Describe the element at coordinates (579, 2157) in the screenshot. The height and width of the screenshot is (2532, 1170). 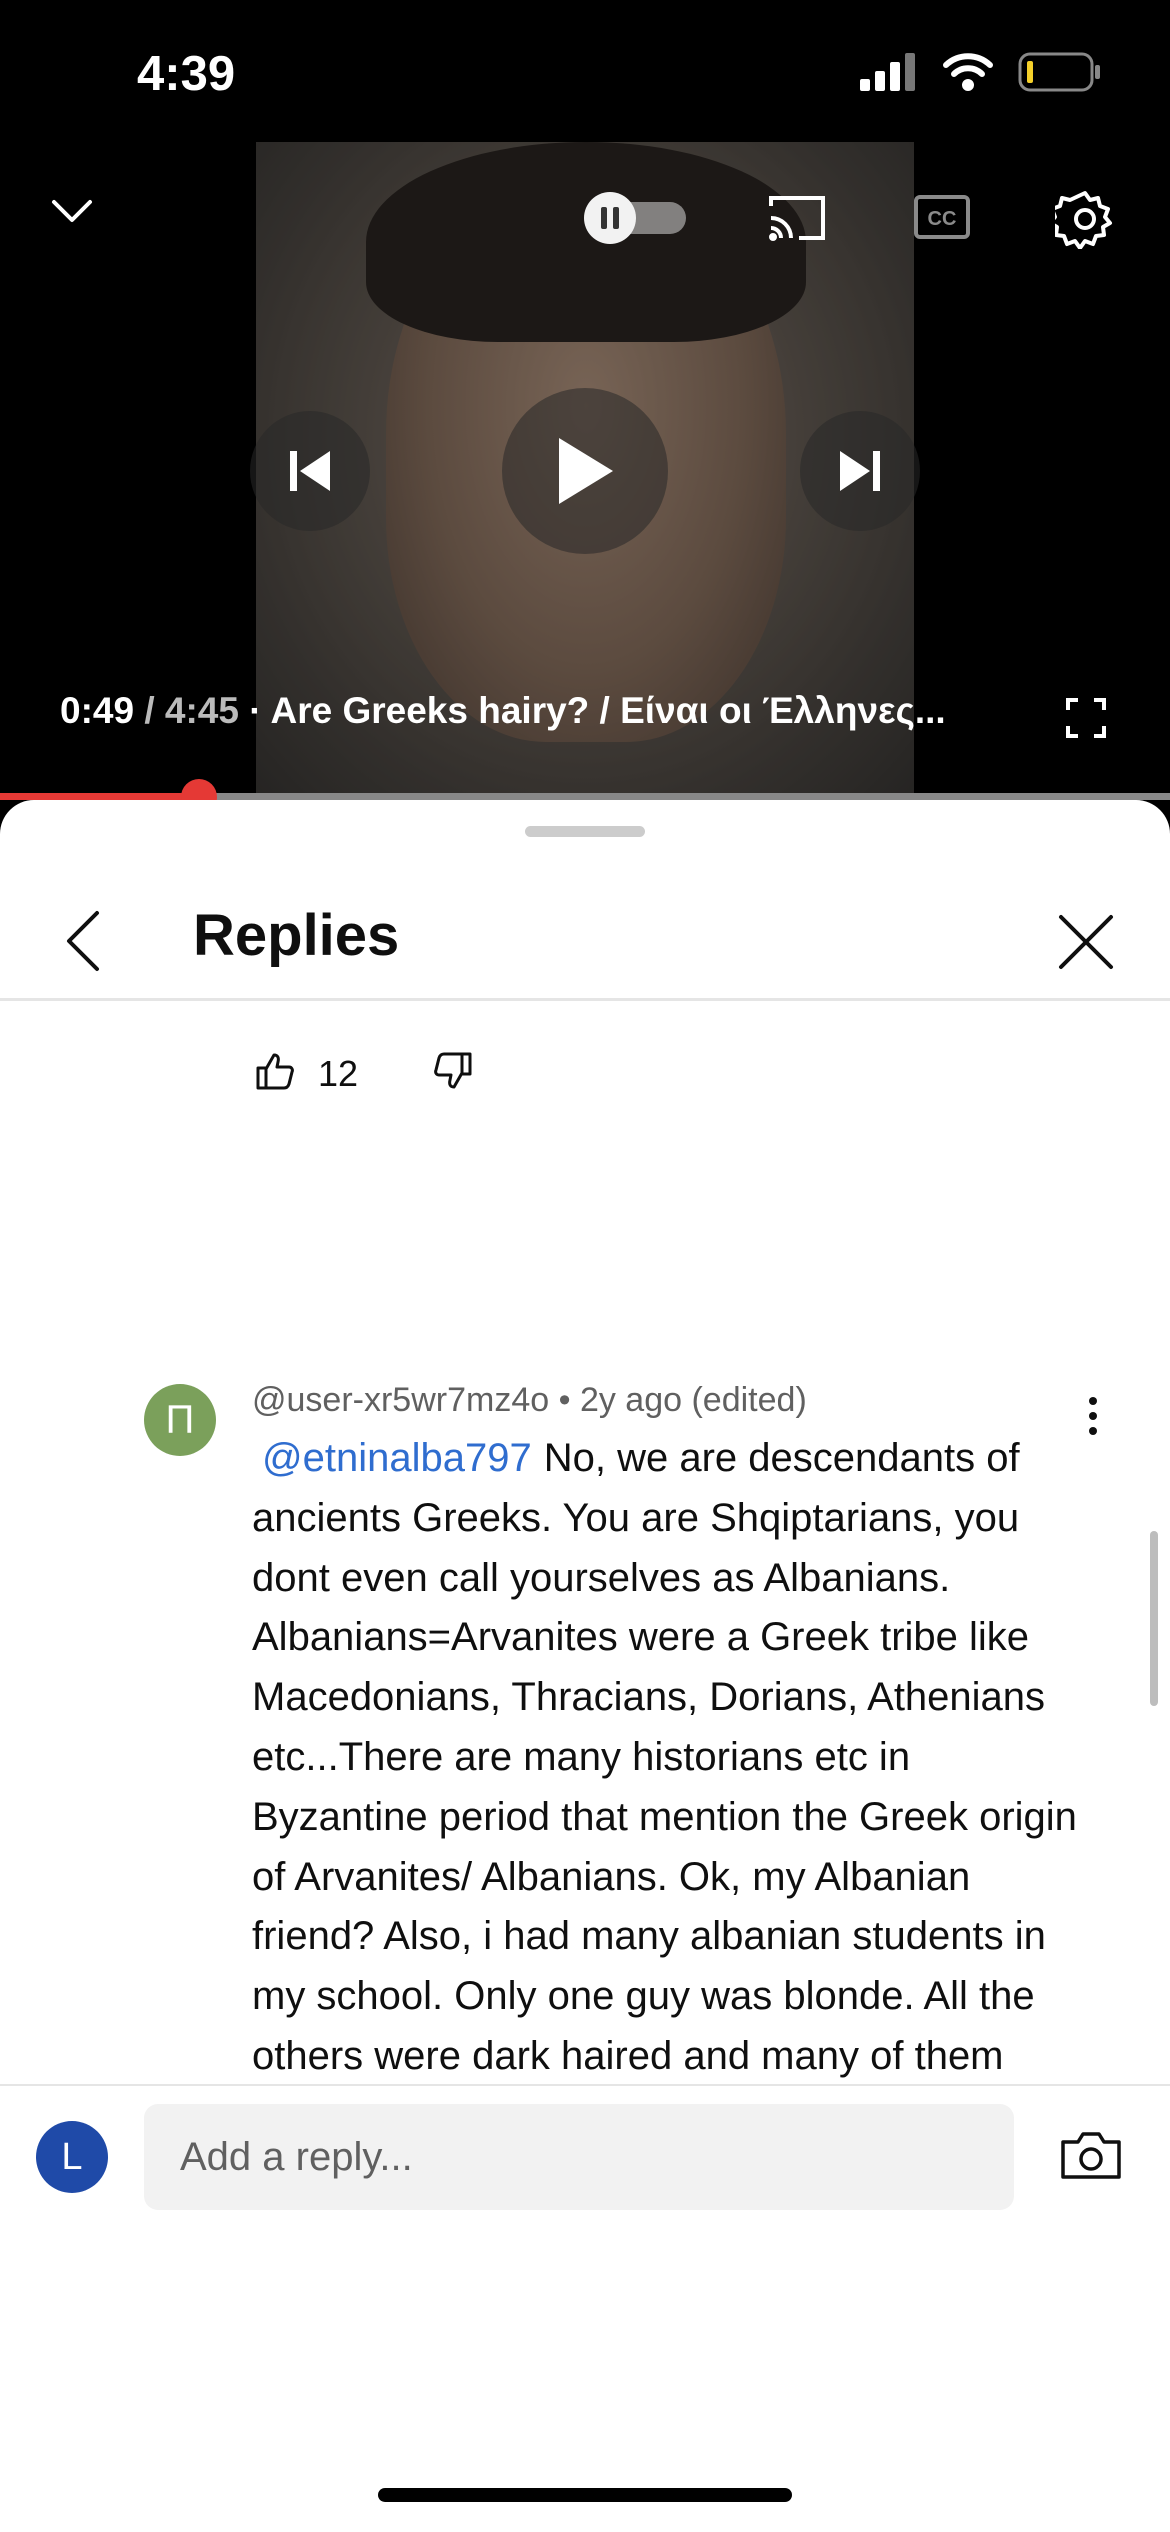
I see `reply-input` at that location.